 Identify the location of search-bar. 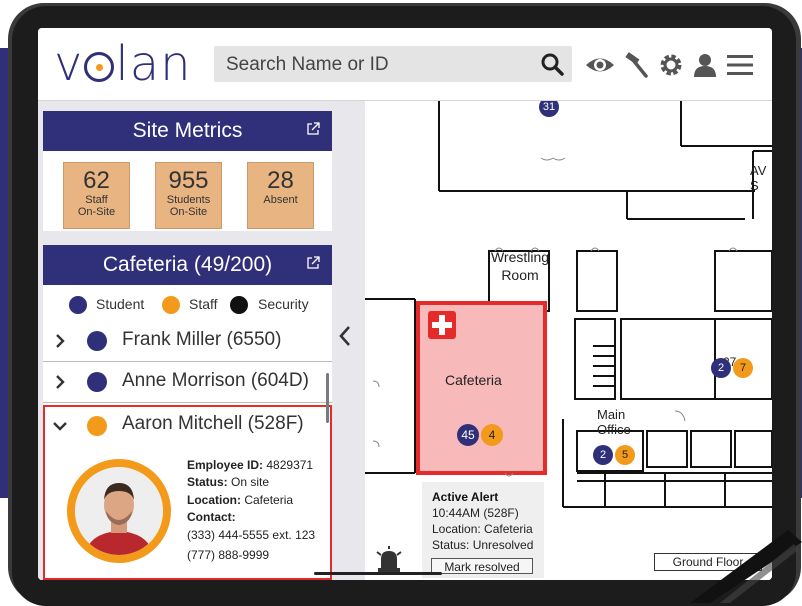
(393, 64).